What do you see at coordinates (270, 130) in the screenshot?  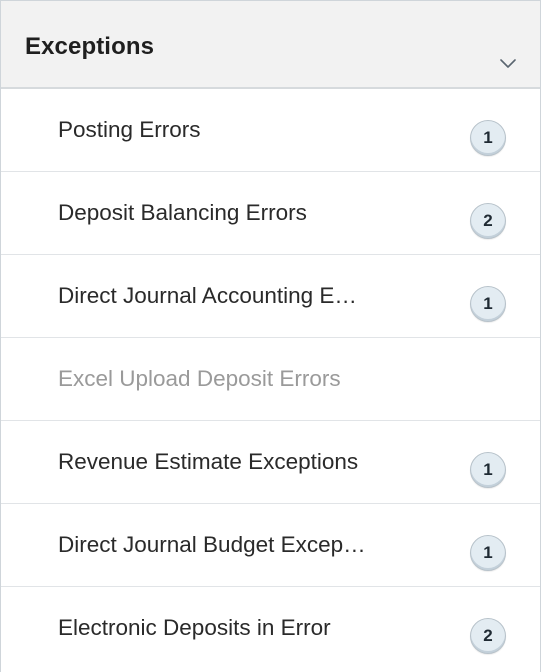 I see `list-item-posting-errors: Posting Errors 1` at bounding box center [270, 130].